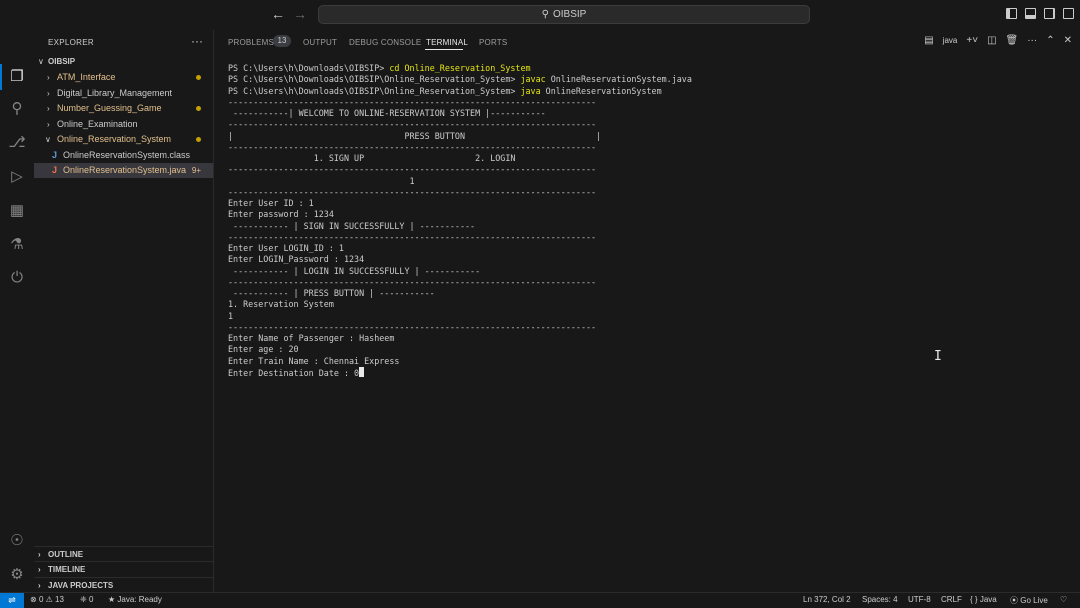 This screenshot has height=608, width=1080. Describe the element at coordinates (282, 41) in the screenshot. I see `problems-count-badge: 13` at that location.